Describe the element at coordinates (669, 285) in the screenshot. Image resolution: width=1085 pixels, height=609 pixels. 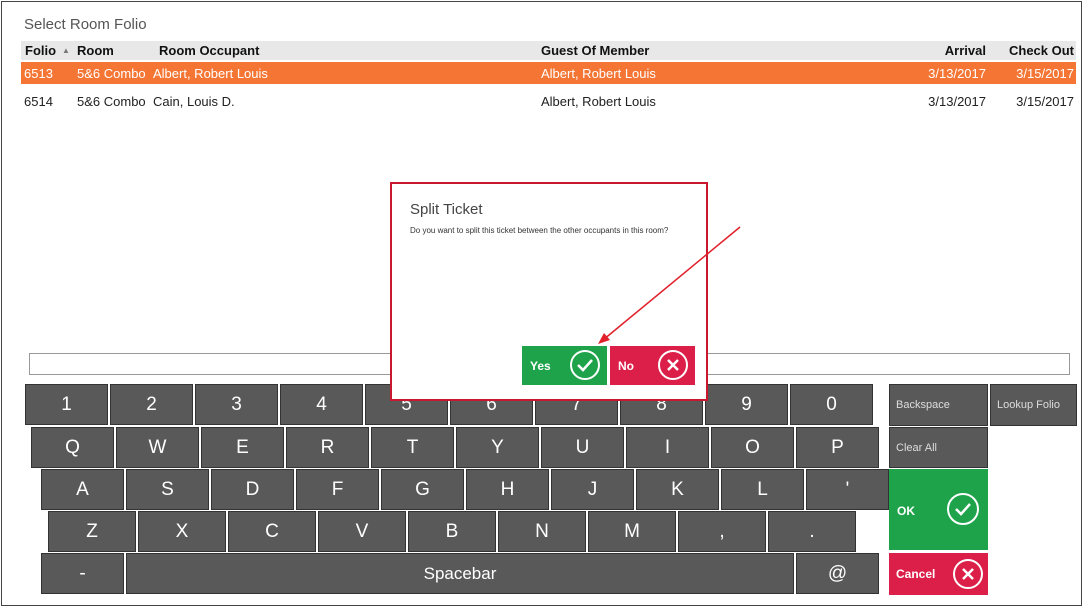
I see `annotation-arrow` at that location.